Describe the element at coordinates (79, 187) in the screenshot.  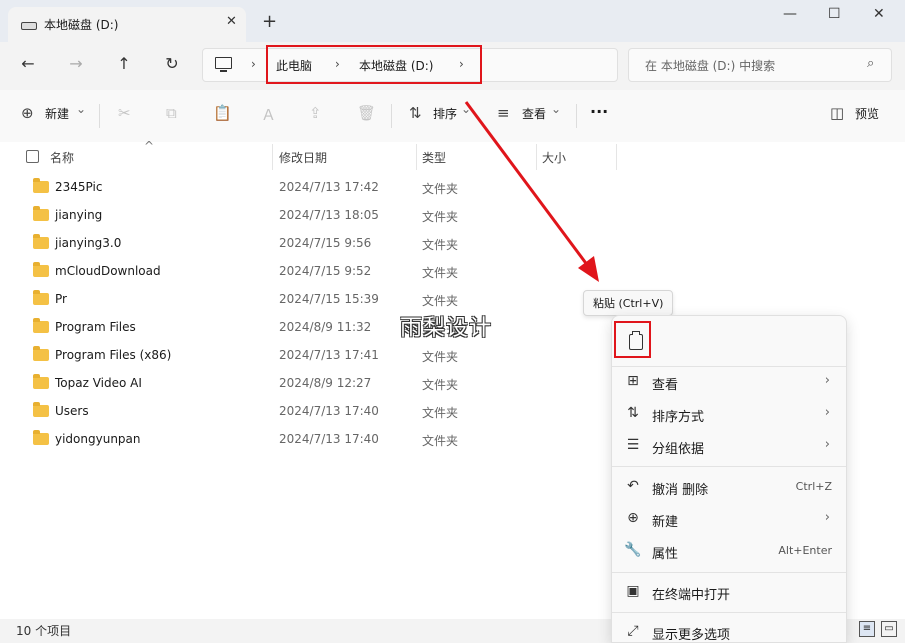
I see `file-name: 2345Pic` at that location.